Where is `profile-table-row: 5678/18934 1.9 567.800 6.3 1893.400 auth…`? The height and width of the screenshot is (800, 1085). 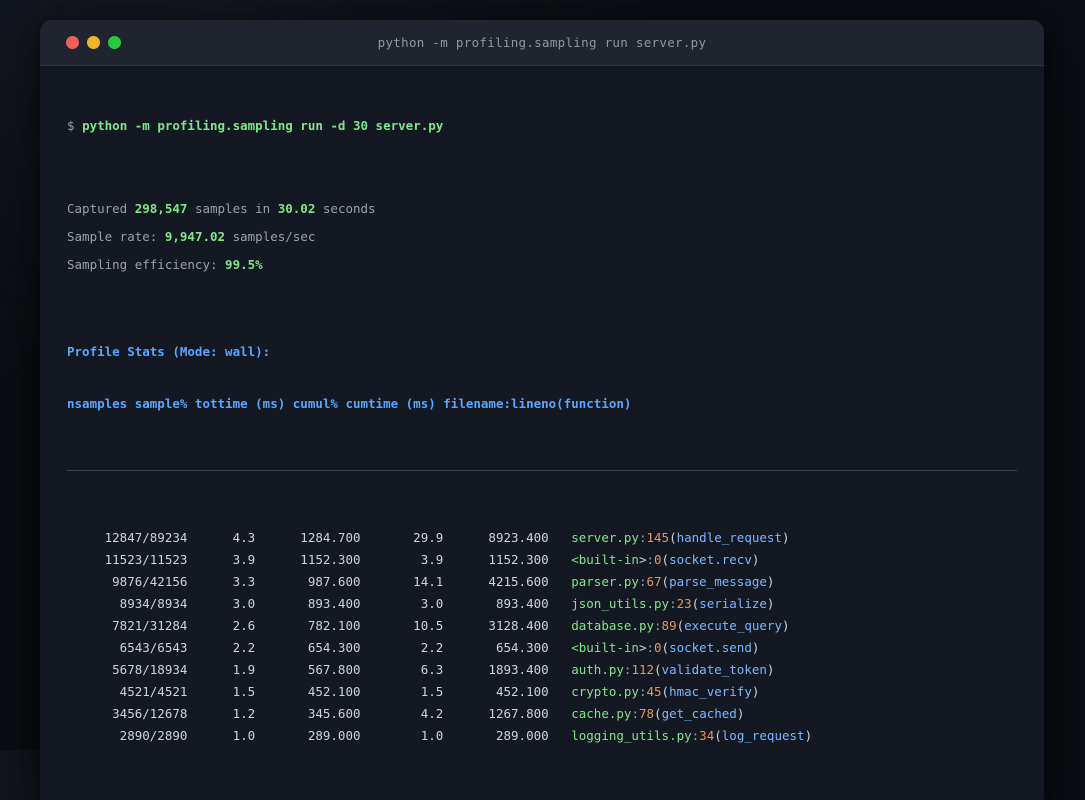
profile-table-row: 5678/18934 1.9 567.800 6.3 1893.400 auth… is located at coordinates (421, 669).